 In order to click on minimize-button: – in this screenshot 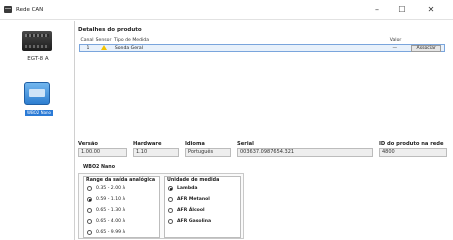, I will do `click(377, 10)`.